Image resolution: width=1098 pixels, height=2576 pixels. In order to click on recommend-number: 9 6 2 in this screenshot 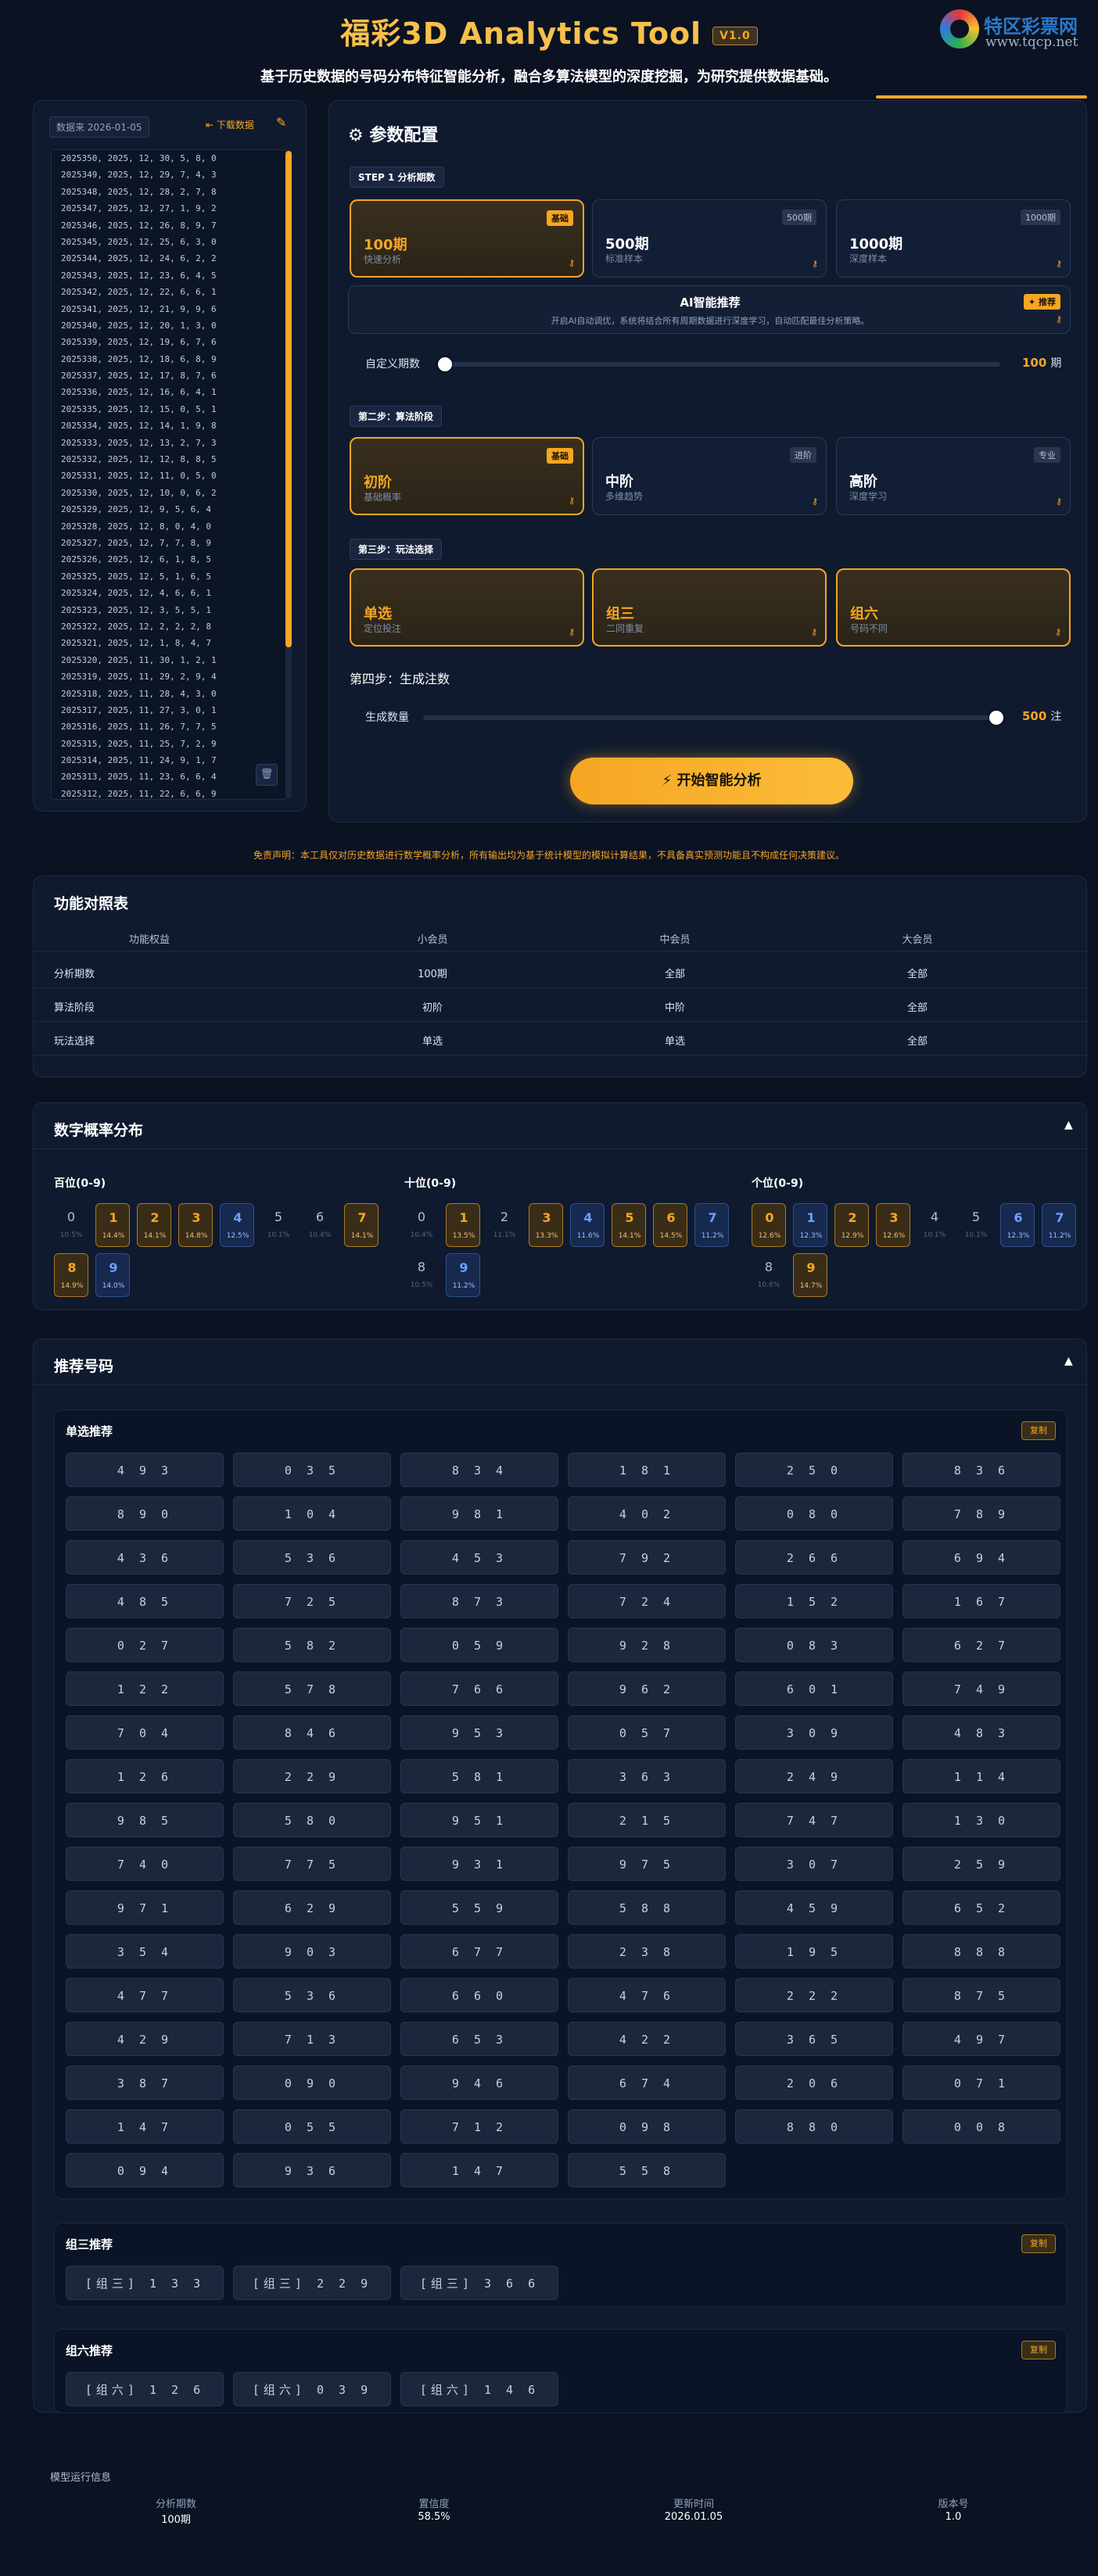, I will do `click(647, 1688)`.